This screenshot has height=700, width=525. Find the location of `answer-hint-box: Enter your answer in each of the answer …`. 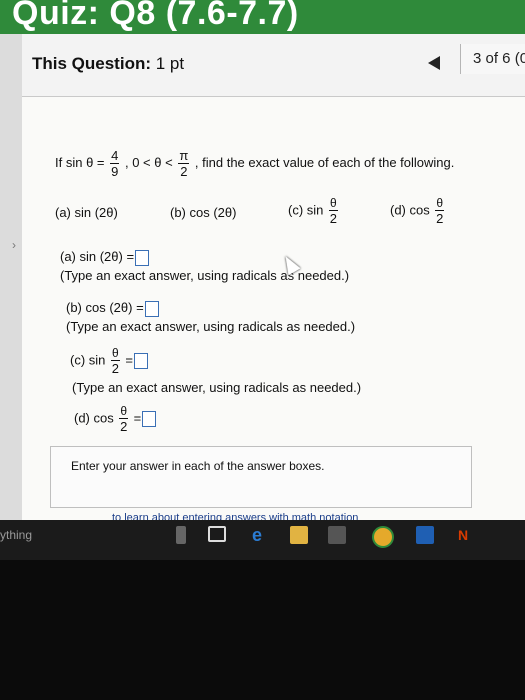

answer-hint-box: Enter your answer in each of the answer … is located at coordinates (261, 477).